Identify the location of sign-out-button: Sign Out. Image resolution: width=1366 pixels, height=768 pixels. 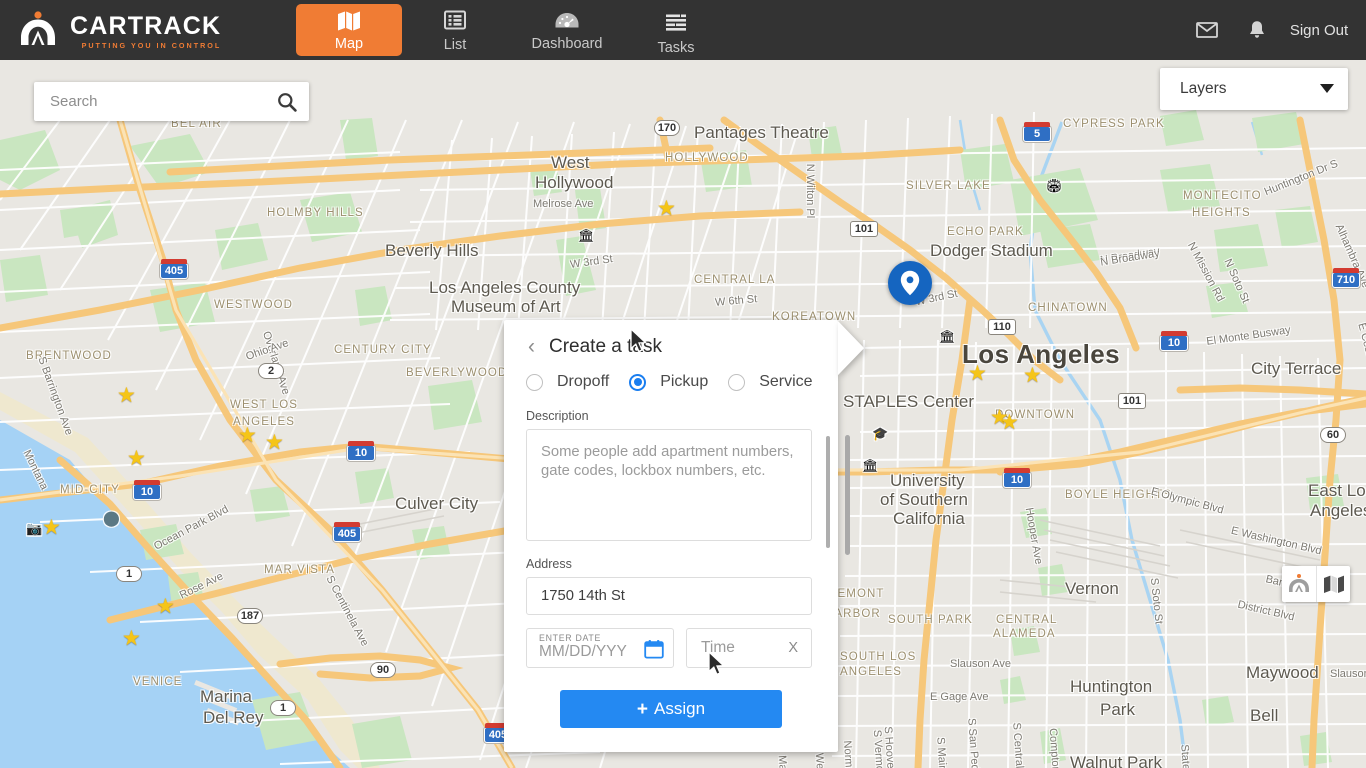
(1319, 30).